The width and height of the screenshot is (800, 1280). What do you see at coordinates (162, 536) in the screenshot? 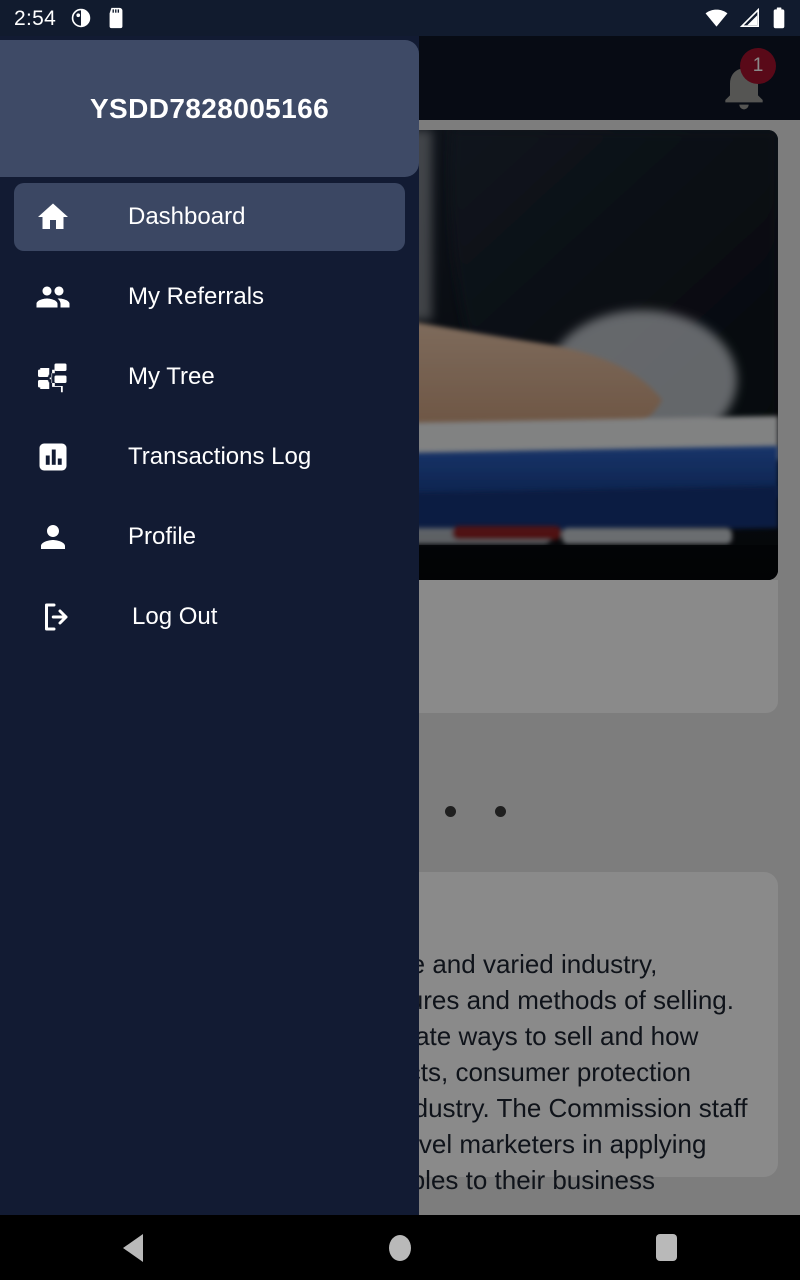
I see `sidebar-item-label: Profile` at bounding box center [162, 536].